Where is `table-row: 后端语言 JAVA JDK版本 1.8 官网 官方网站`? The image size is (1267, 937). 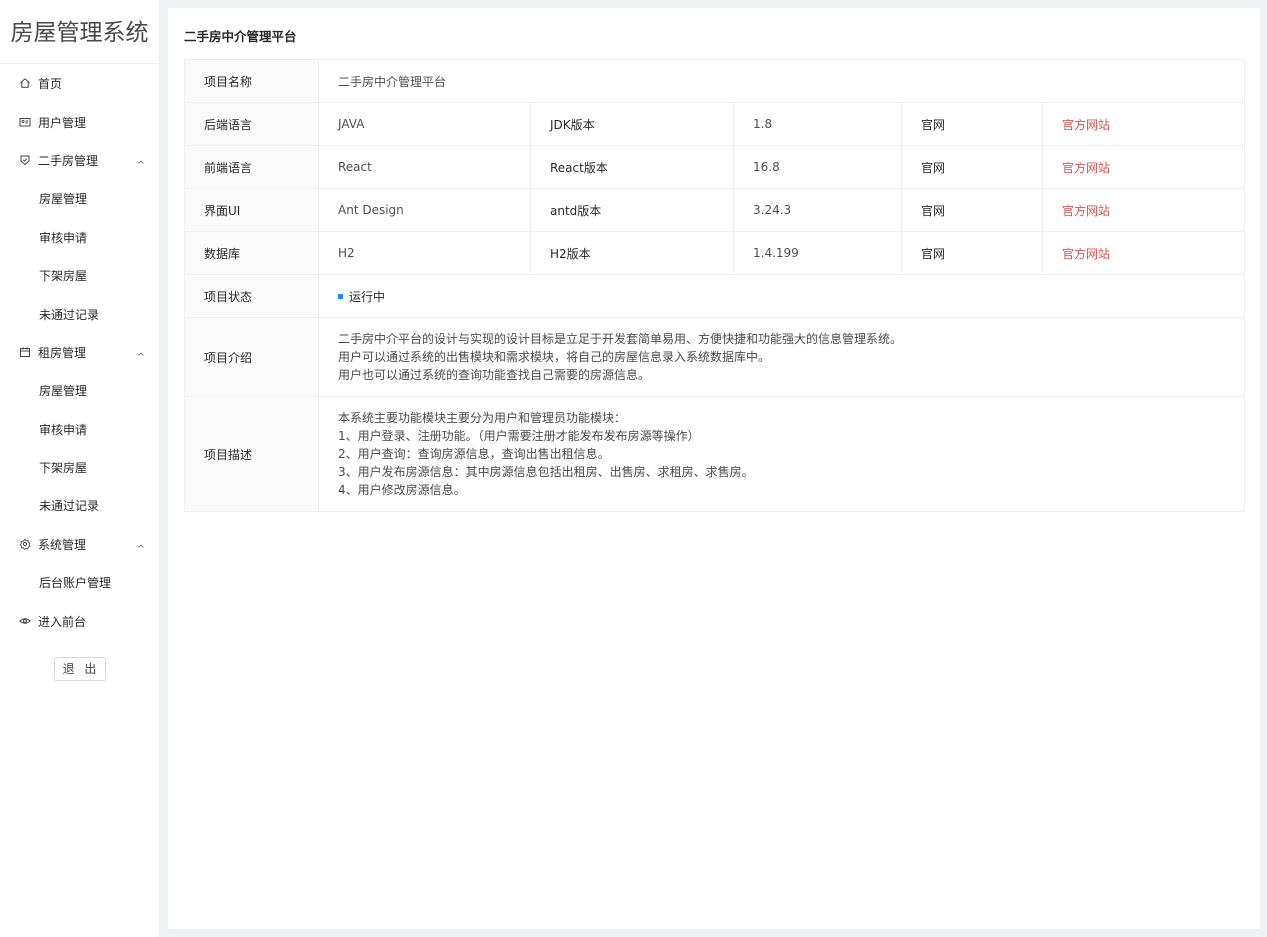
table-row: 后端语言 JAVA JDK版本 1.8 官网 官方网站 is located at coordinates (715, 124).